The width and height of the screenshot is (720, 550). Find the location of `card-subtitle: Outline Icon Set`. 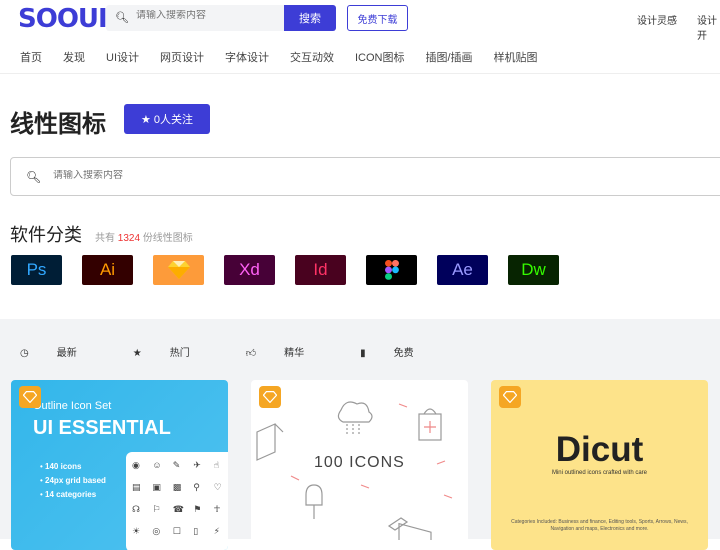

card-subtitle: Outline Icon Set is located at coordinates (72, 406).